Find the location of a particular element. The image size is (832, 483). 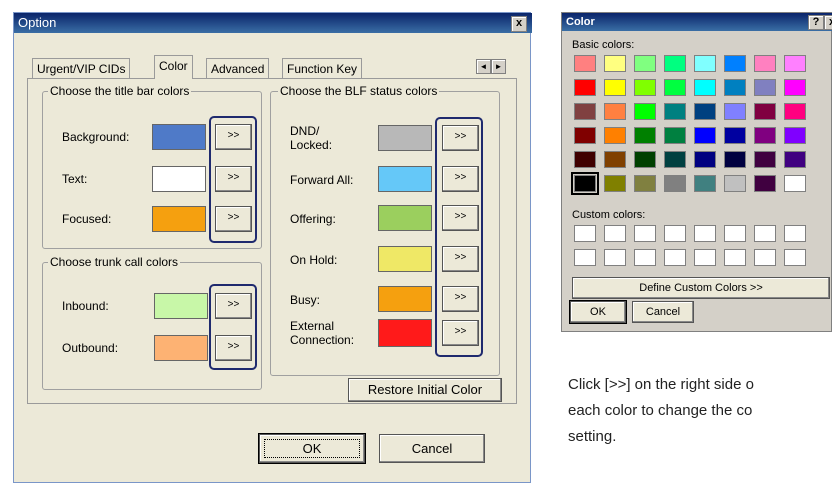

color-ok-button: OK is located at coordinates (598, 312).